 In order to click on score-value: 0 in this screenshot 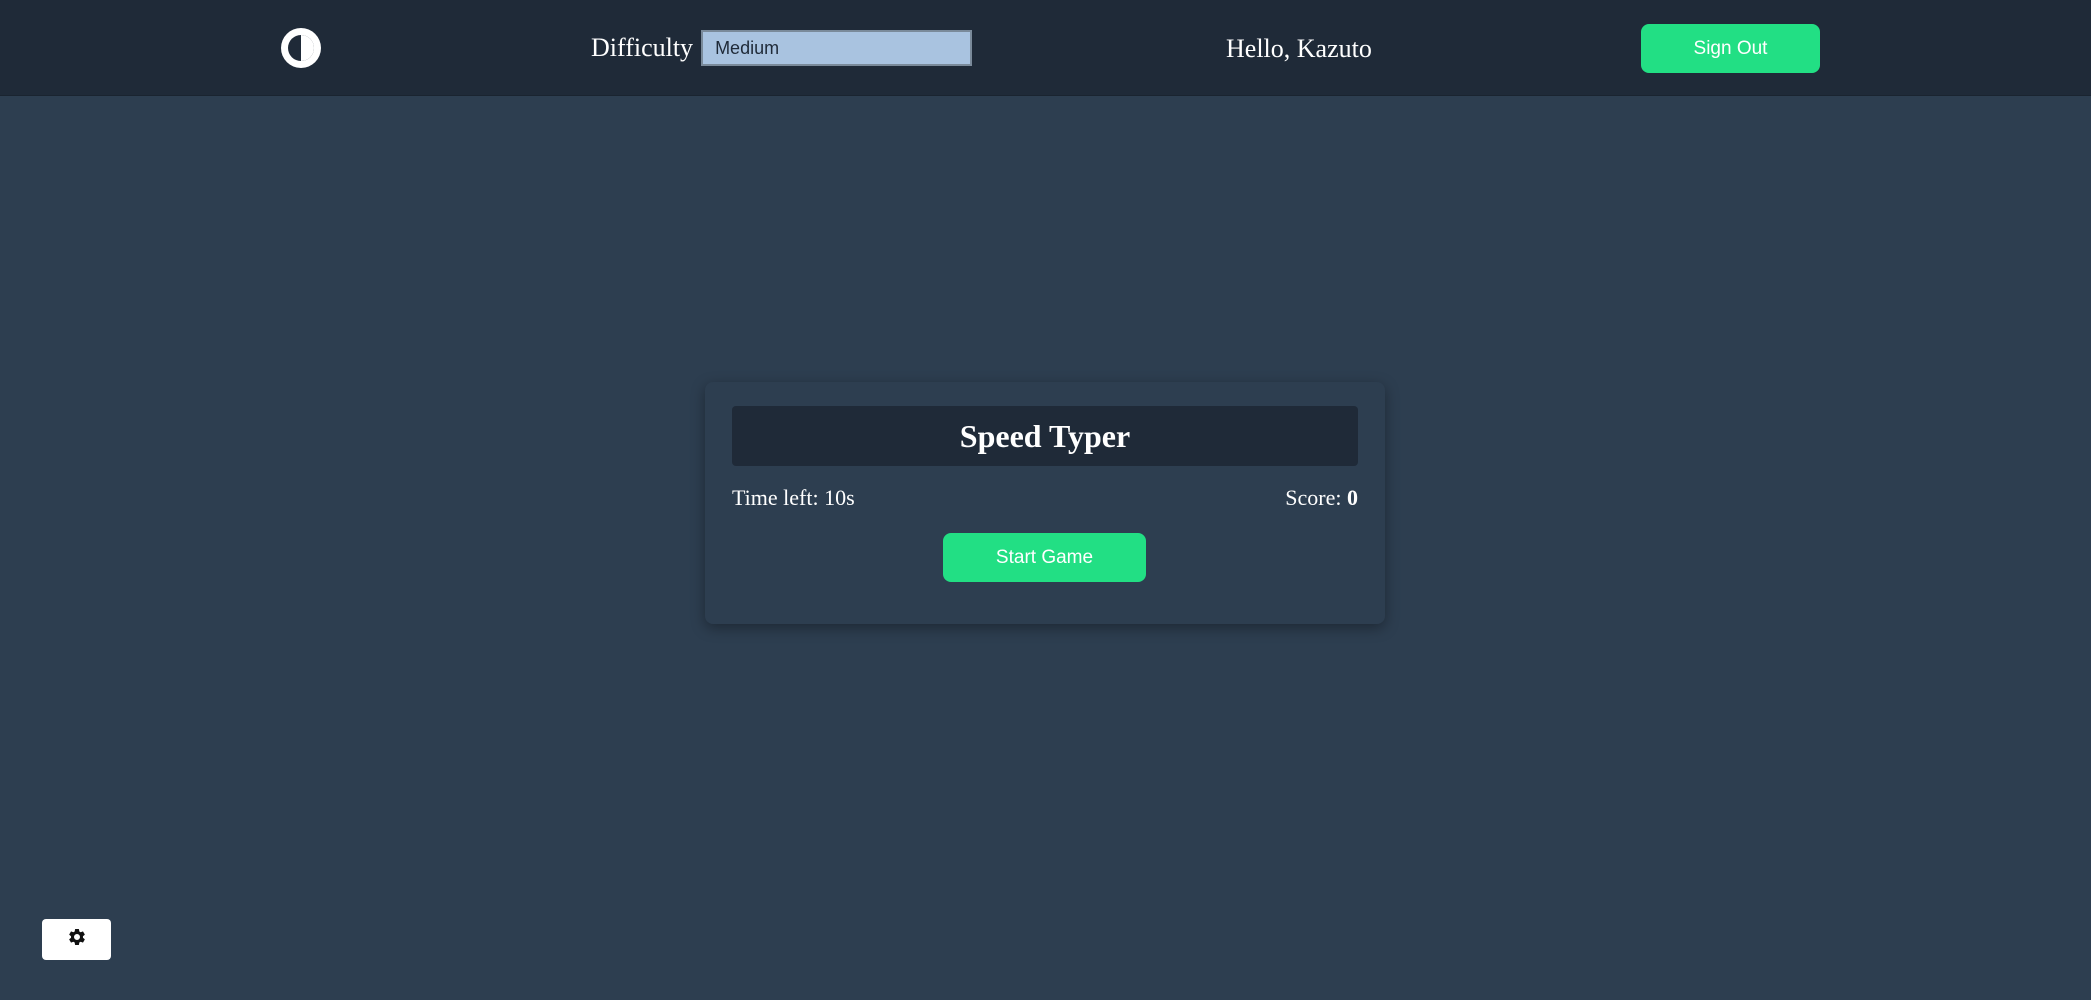, I will do `click(1352, 497)`.